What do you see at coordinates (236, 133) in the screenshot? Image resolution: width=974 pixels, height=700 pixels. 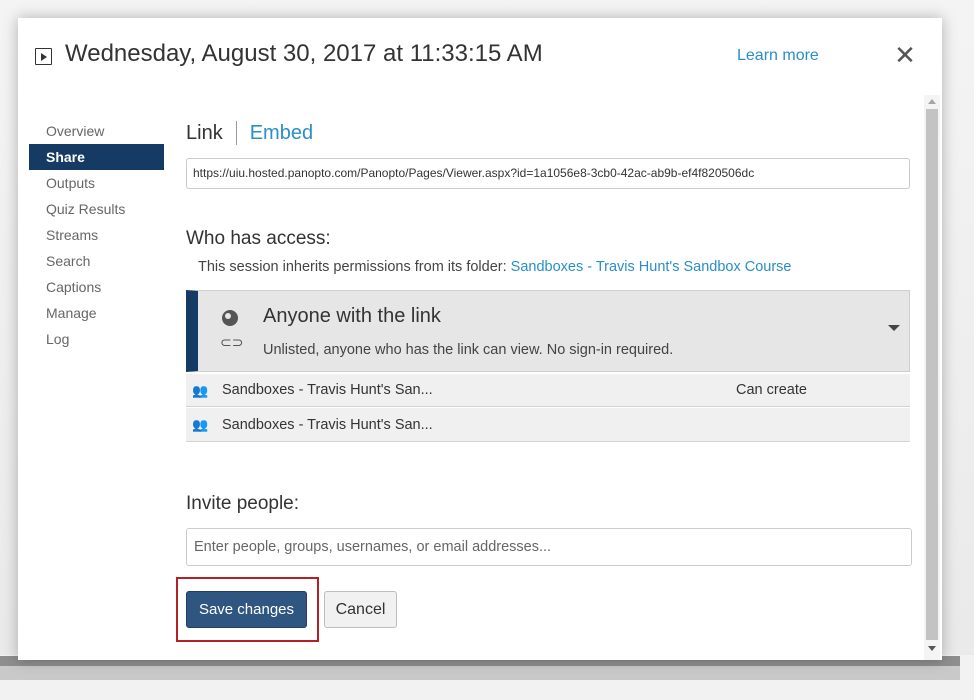 I see `tab-divider` at bounding box center [236, 133].